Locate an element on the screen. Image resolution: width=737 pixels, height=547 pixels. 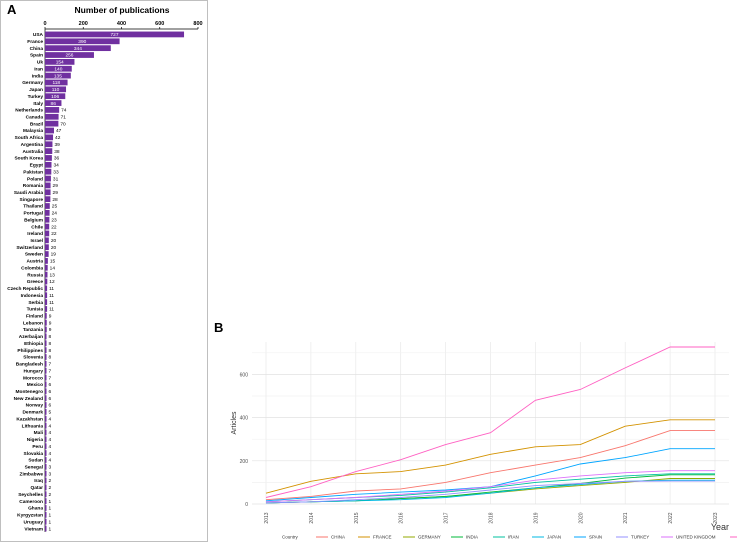
category-label: Kyrgyzstan is located at coordinates (30, 516).